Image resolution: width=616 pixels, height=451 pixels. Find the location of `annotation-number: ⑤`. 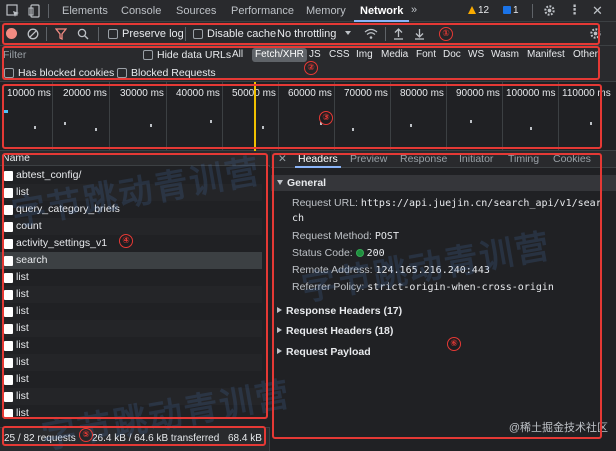

annotation-number: ⑤ is located at coordinates (86, 435).